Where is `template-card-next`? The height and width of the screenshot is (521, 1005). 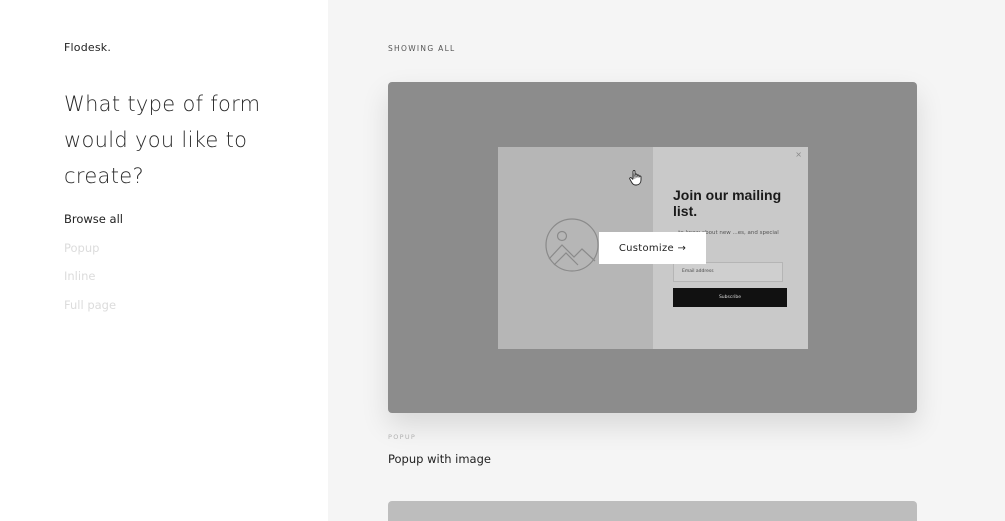 template-card-next is located at coordinates (652, 511).